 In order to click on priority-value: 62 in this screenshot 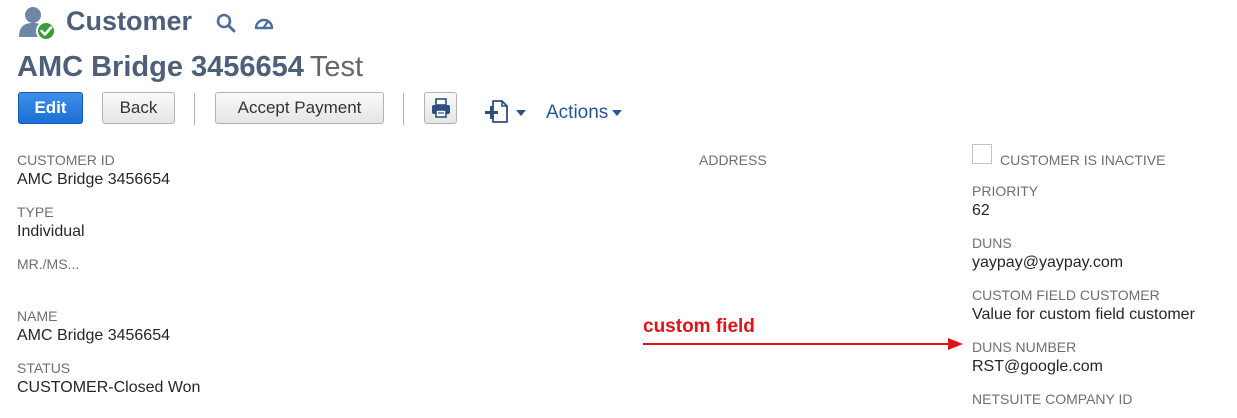, I will do `click(981, 210)`.